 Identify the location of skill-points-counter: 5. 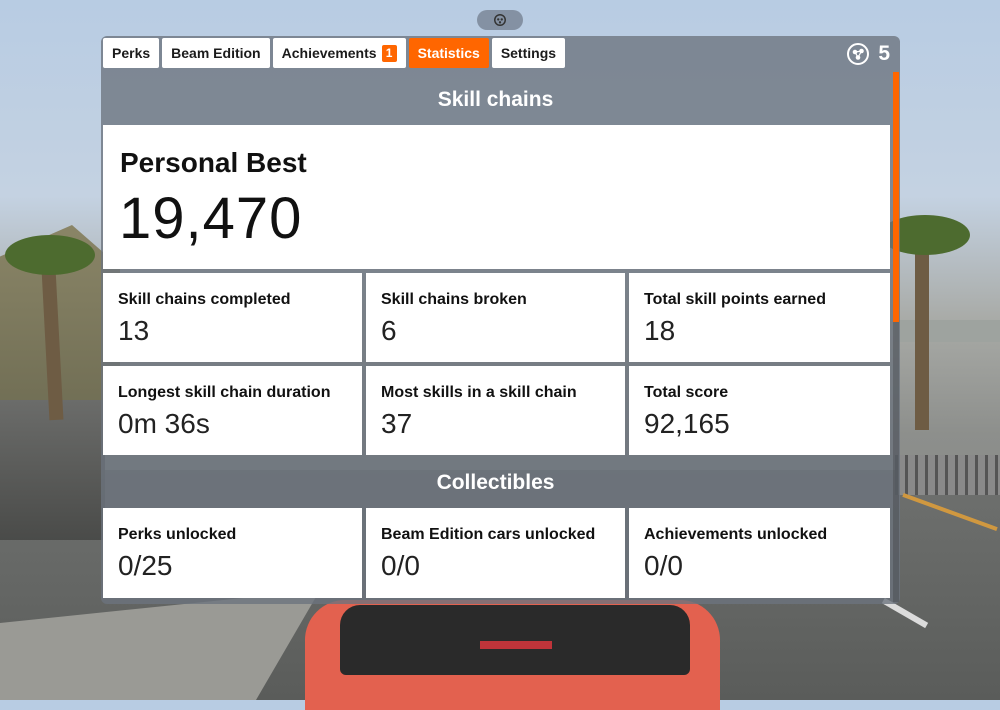
(868, 54).